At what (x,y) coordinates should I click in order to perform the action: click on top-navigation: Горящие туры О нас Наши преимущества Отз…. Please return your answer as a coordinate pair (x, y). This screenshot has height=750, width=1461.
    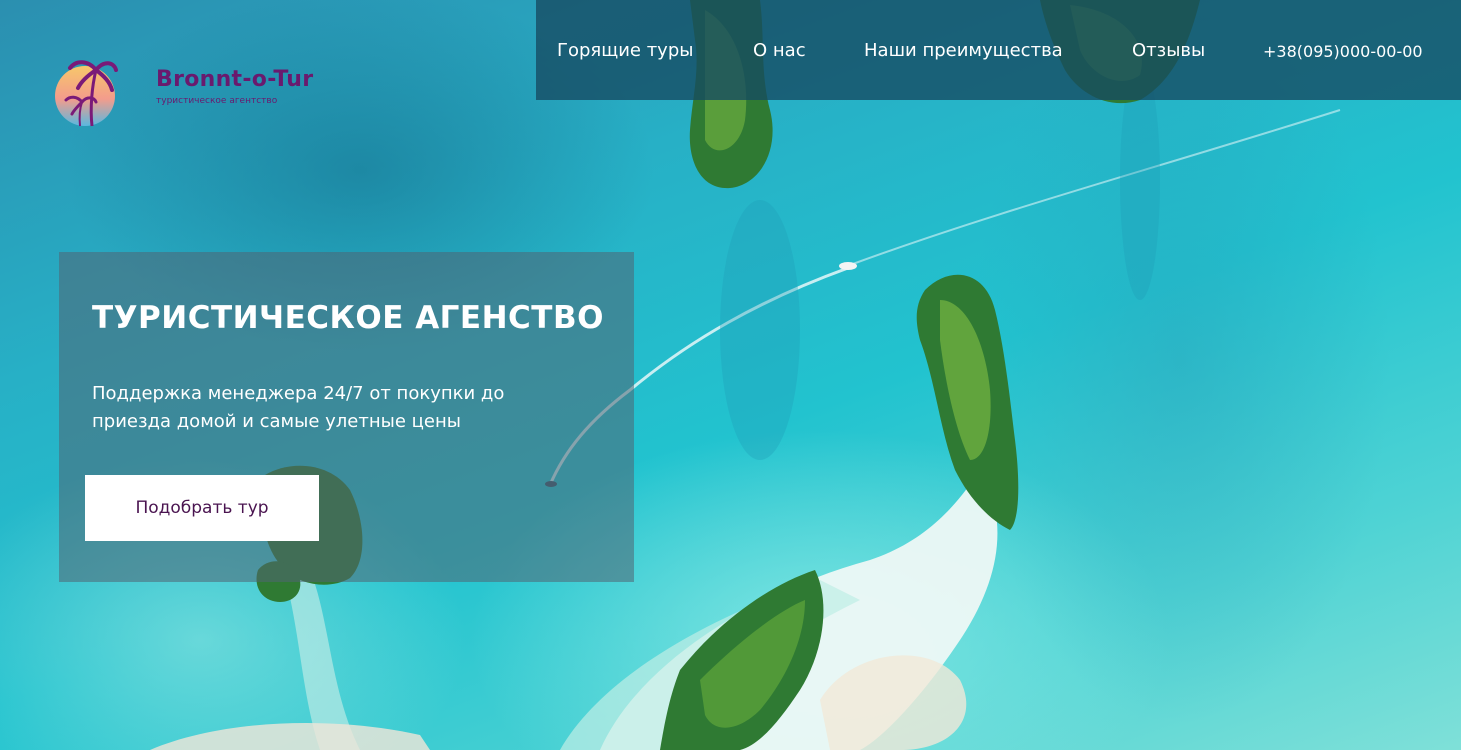
    Looking at the image, I should click on (998, 50).